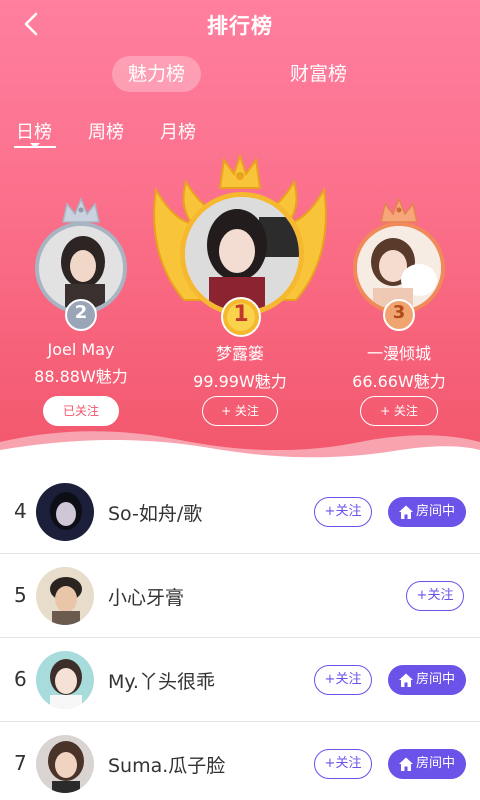  Describe the element at coordinates (81, 349) in the screenshot. I see `user-name: Joel May` at that location.